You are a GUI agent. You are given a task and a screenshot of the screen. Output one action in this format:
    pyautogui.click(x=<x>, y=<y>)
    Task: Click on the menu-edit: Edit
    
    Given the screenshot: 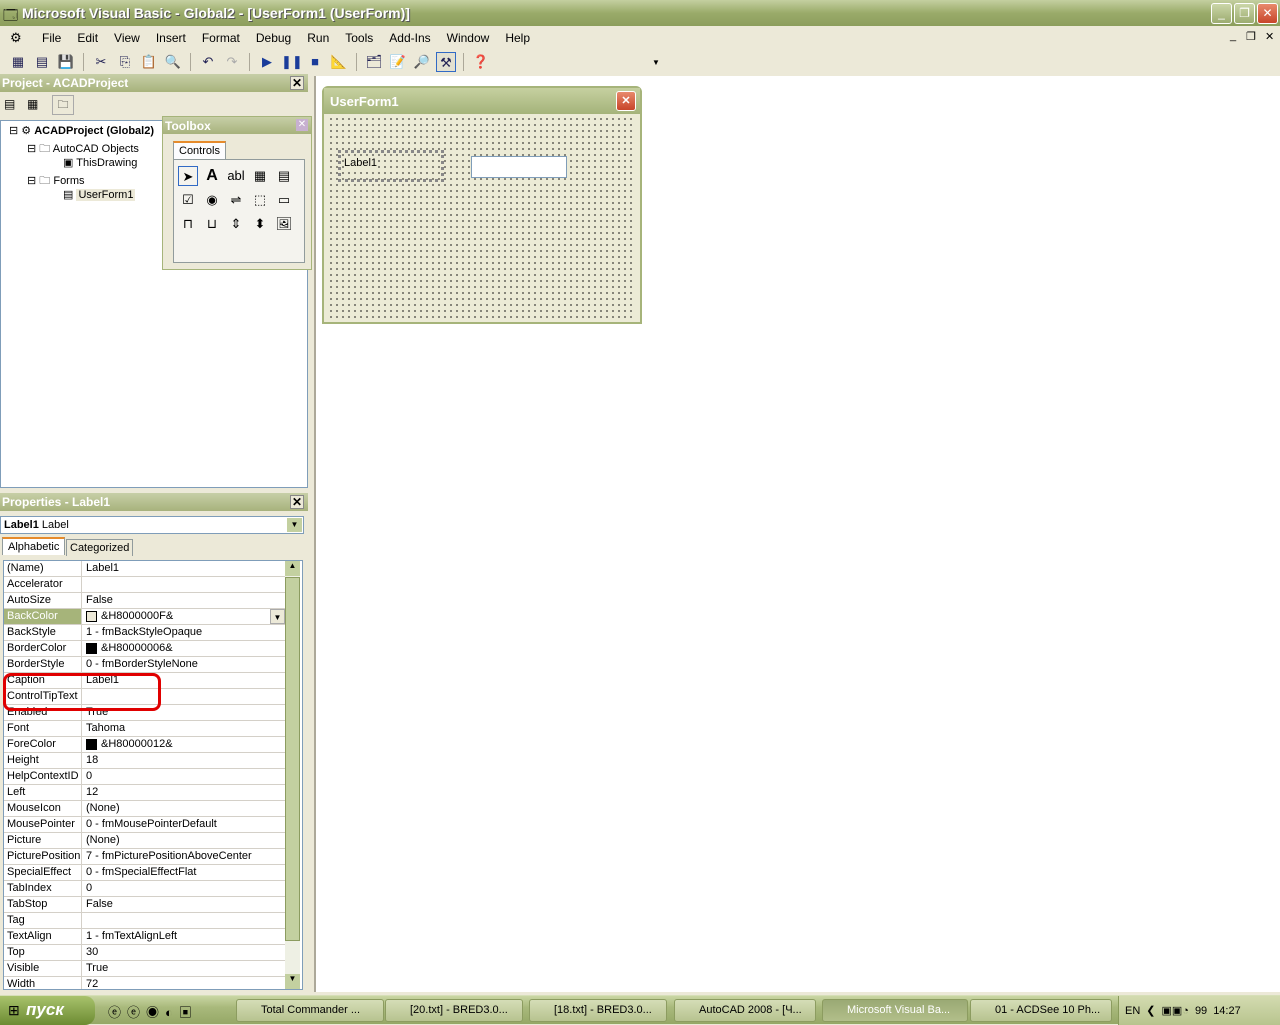 What is the action you would take?
    pyautogui.click(x=87, y=38)
    